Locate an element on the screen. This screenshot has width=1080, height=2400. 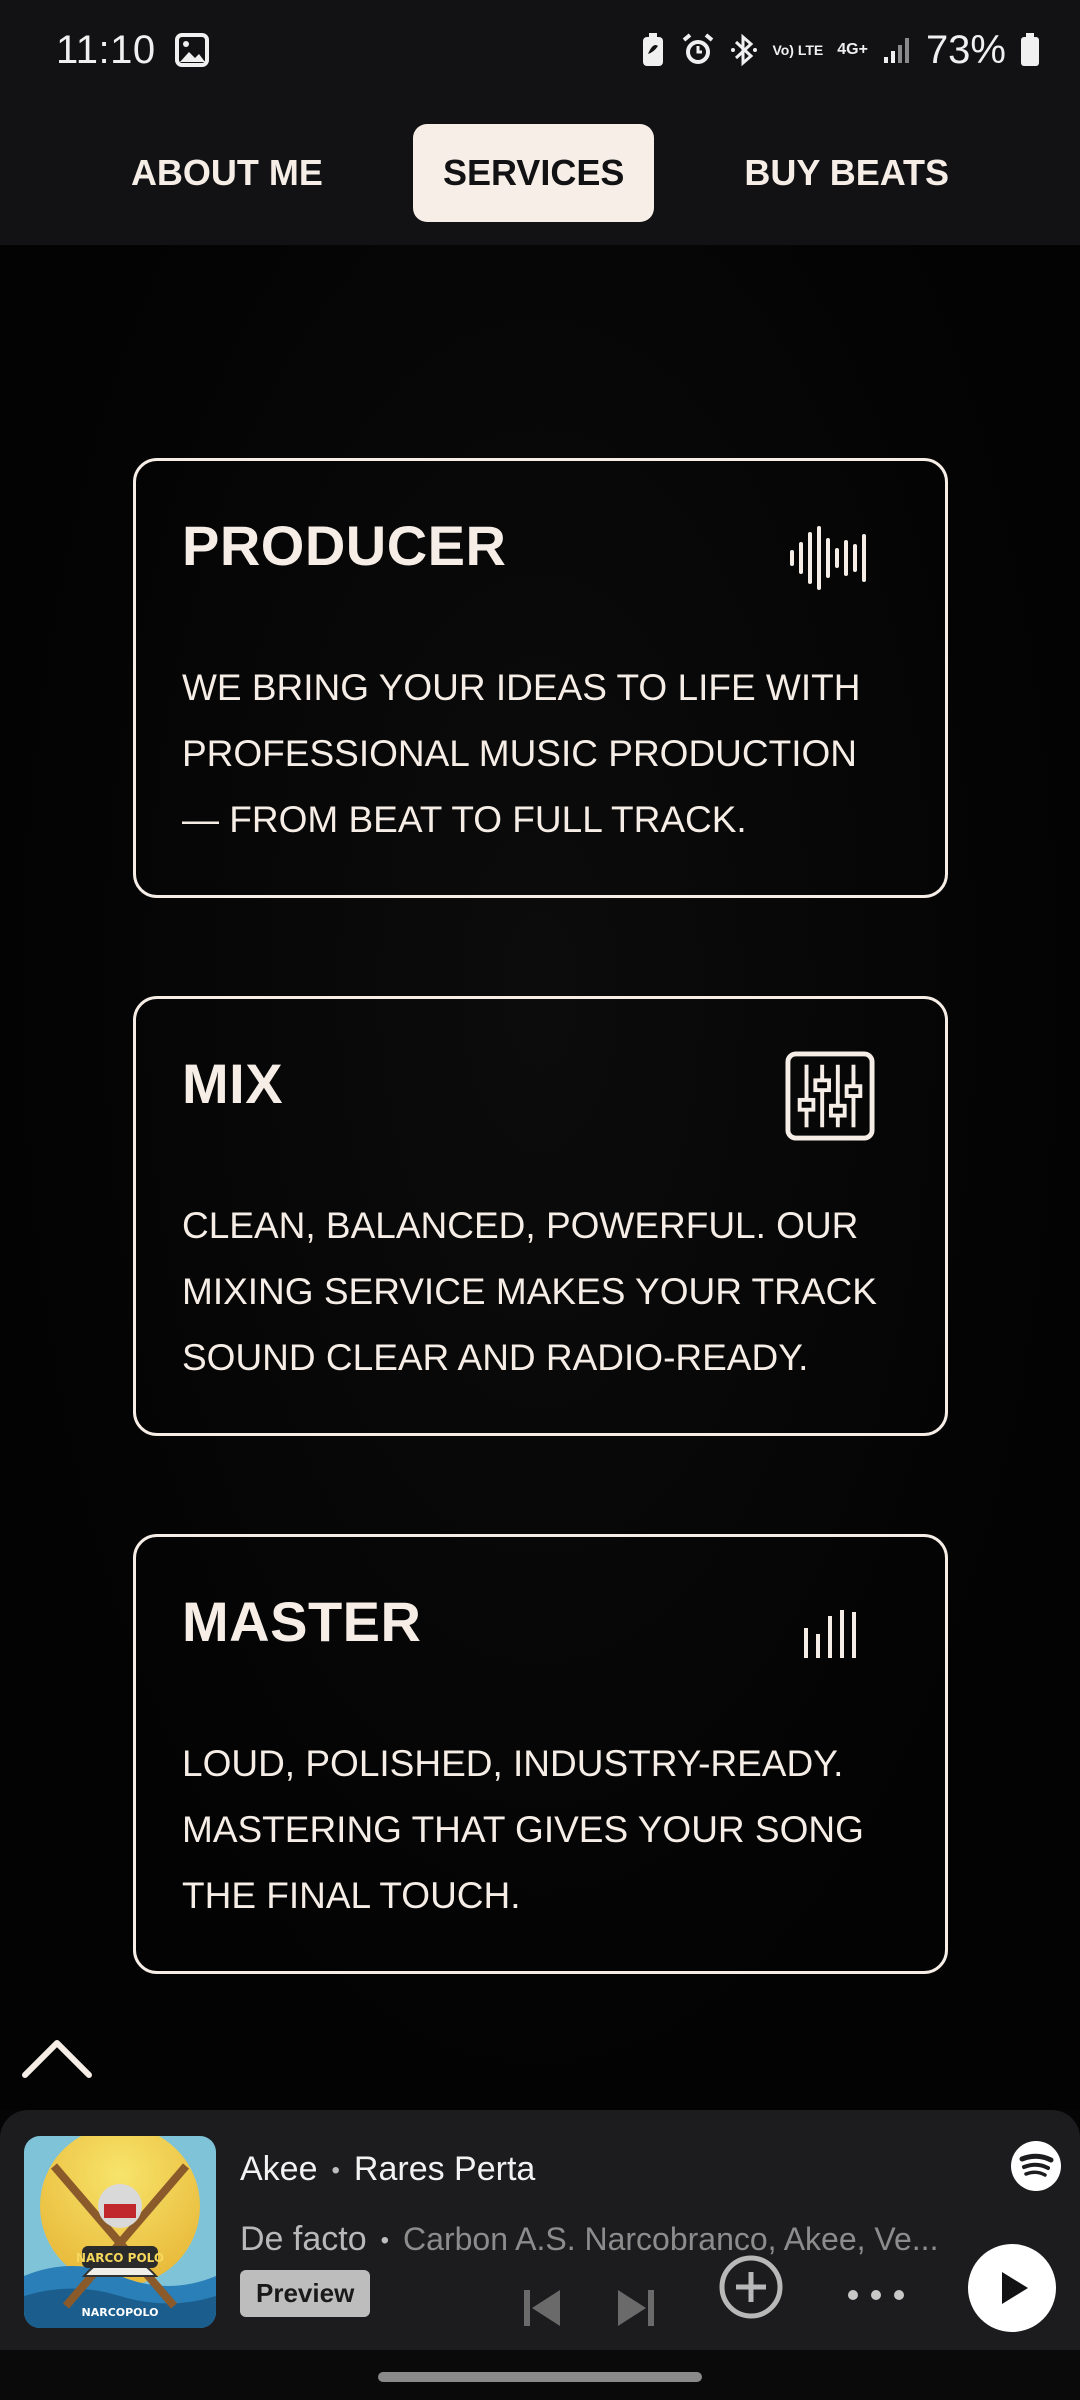
signal-icon is located at coordinates (897, 50).